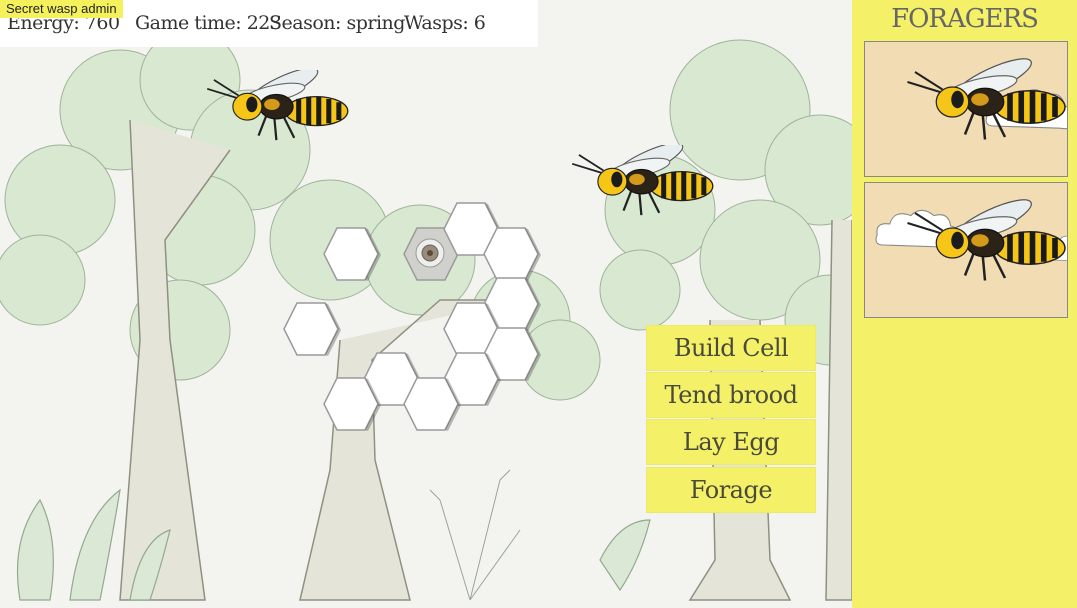  Describe the element at coordinates (61, 9) in the screenshot. I see `admin-button: Secret wasp admin` at that location.